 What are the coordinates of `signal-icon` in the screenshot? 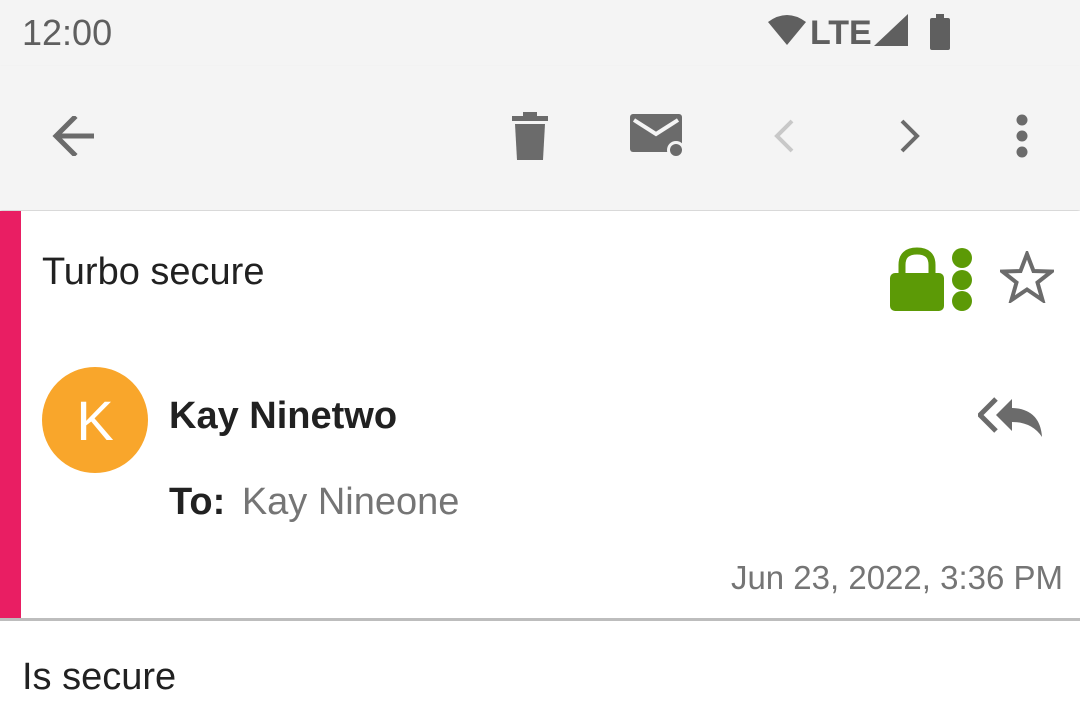 It's located at (891, 32).